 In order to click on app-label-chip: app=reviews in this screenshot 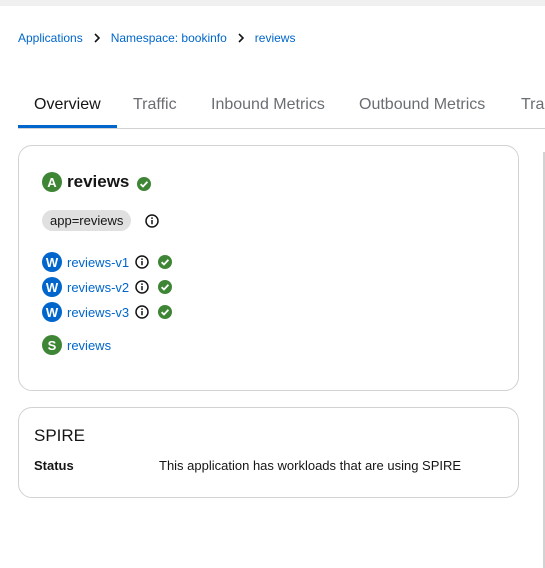, I will do `click(87, 220)`.